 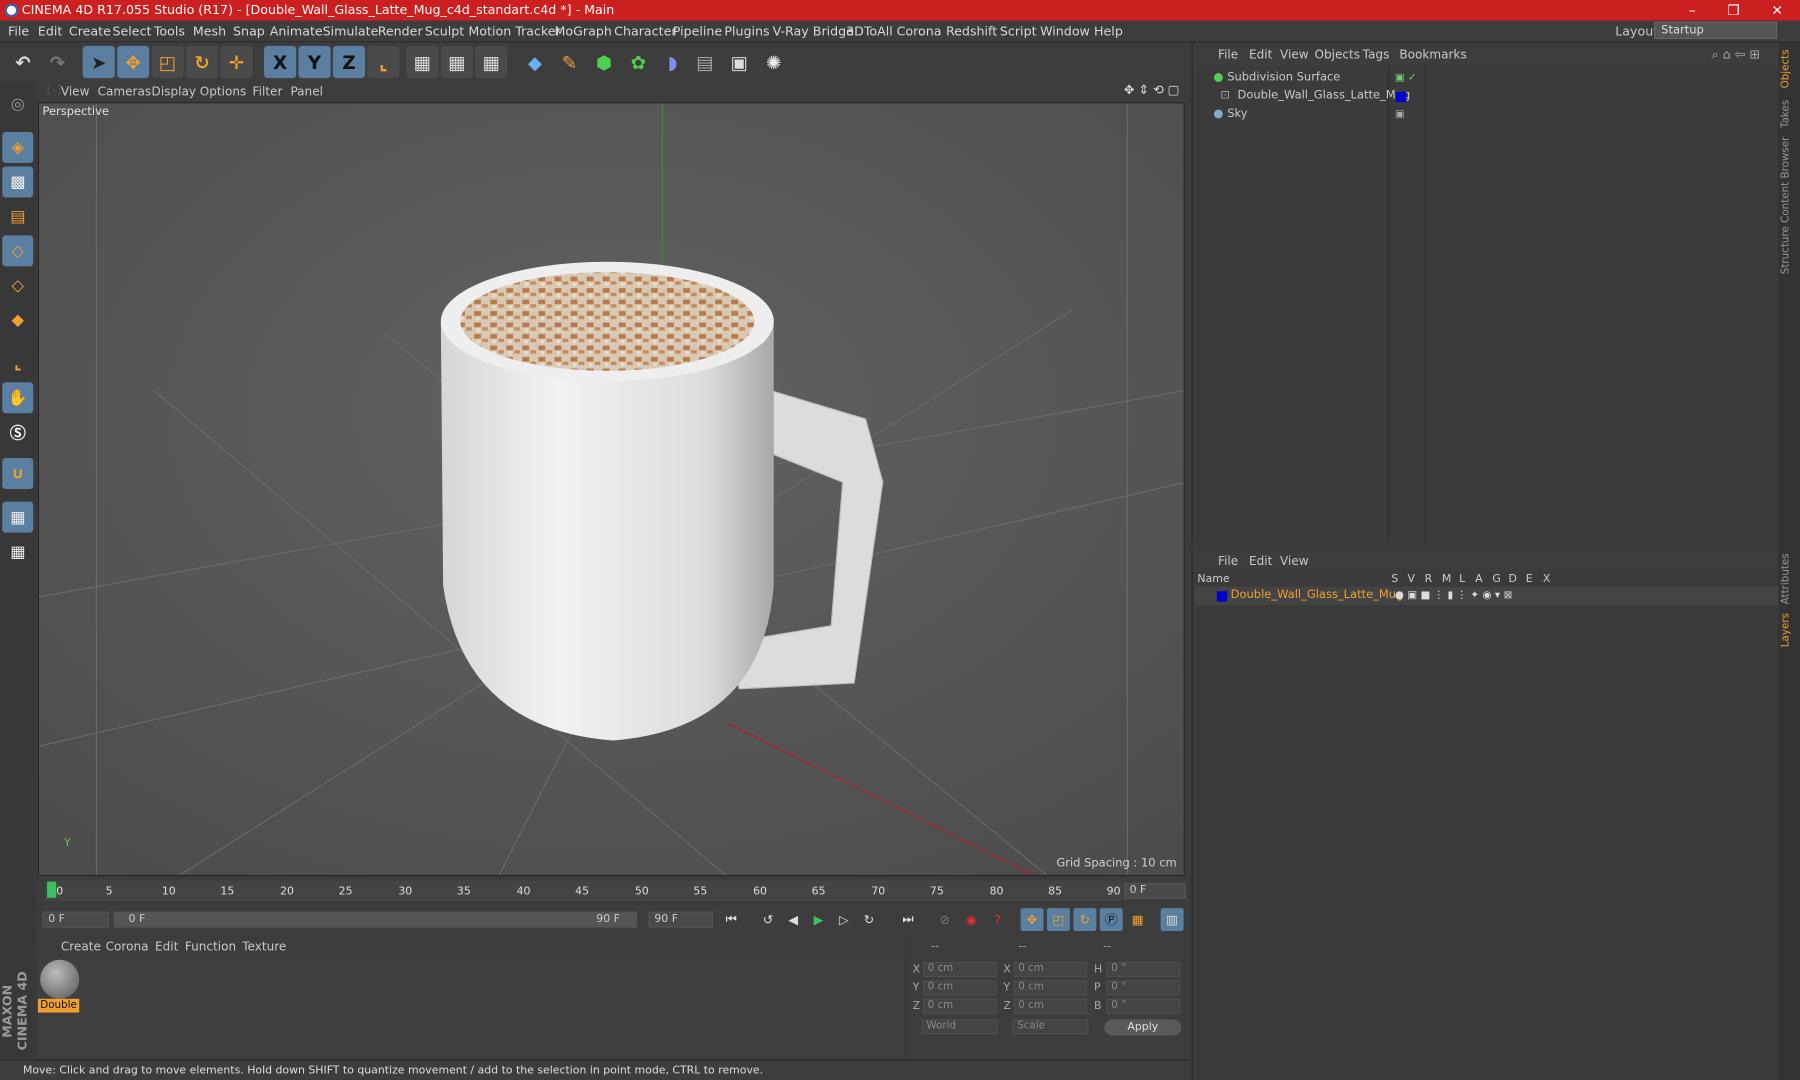 I want to click on om-menu-objects: Objects, so click(x=1337, y=55).